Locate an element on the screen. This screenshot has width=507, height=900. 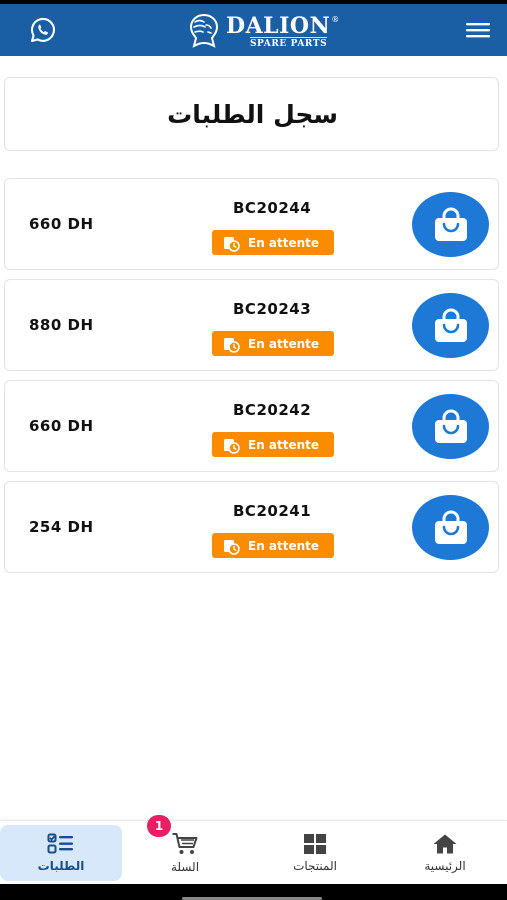
order-amount: 880 DH is located at coordinates (61, 325).